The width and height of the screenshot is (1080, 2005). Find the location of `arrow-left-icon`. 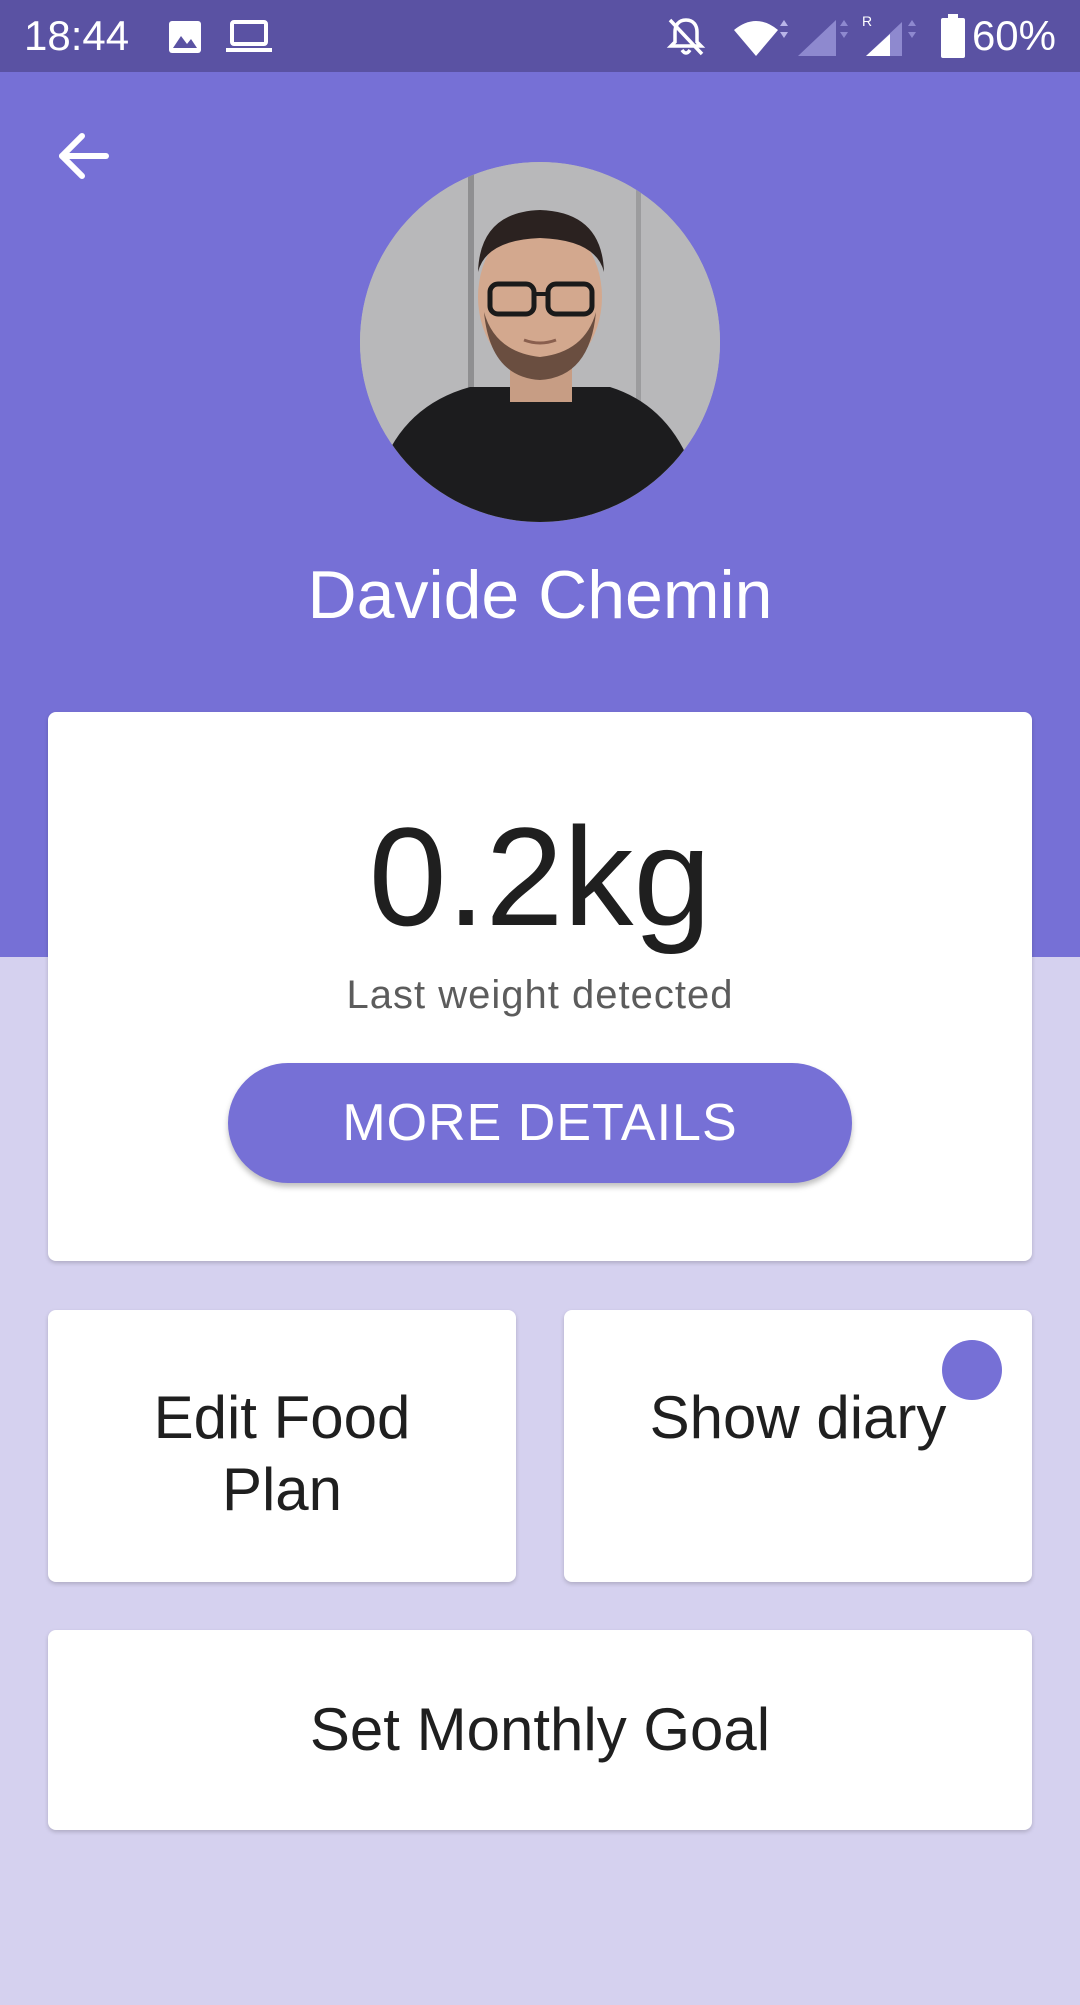

arrow-left-icon is located at coordinates (84, 156).